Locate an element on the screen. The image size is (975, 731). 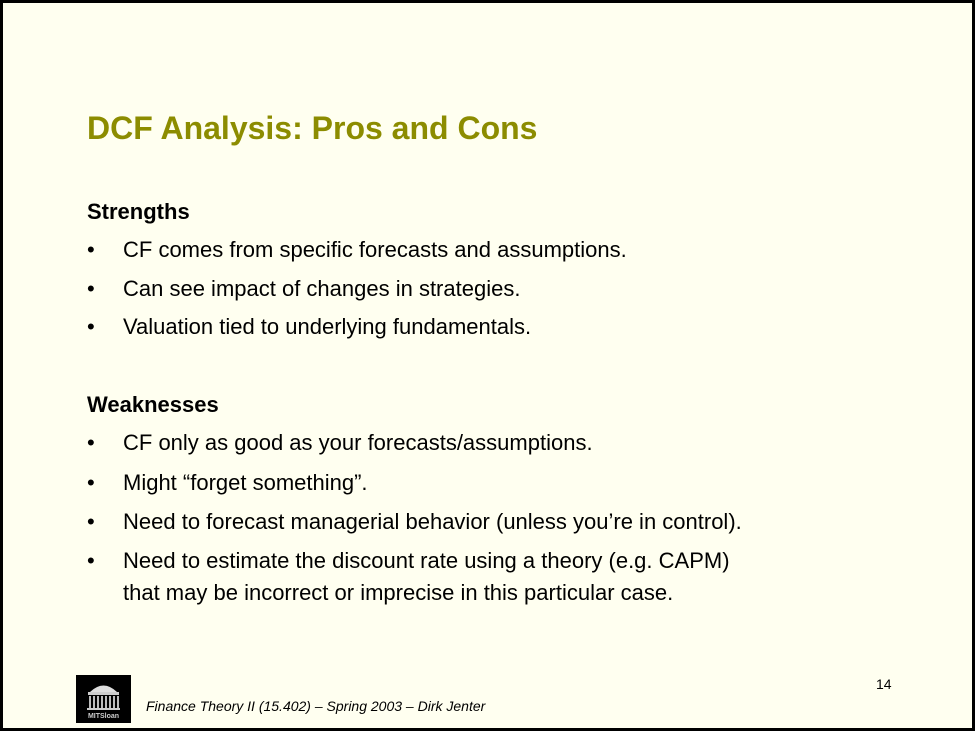
strengths-heading: Strengths is located at coordinates (138, 211).